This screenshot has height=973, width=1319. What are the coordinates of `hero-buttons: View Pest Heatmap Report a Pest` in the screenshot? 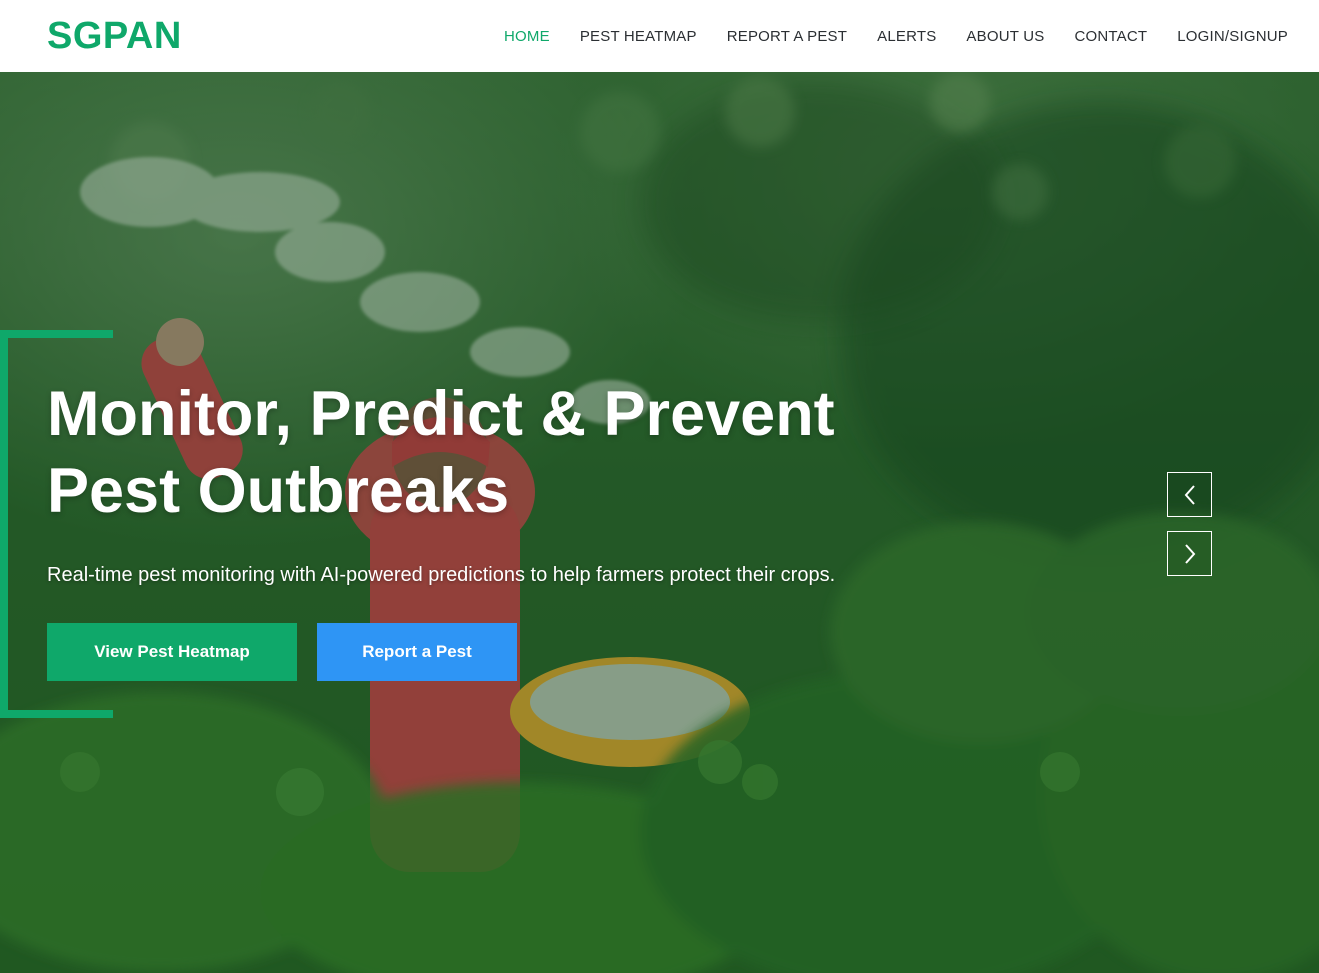 It's located at (497, 652).